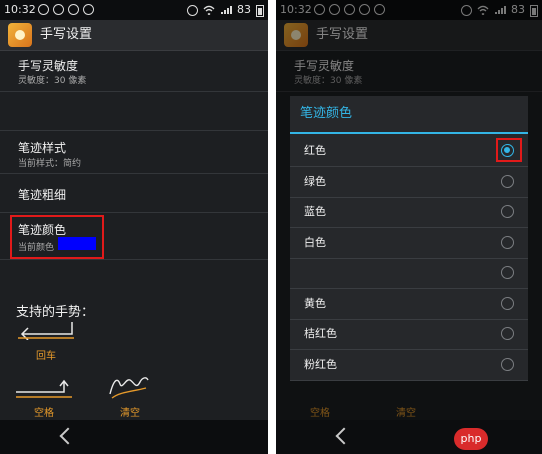  What do you see at coordinates (315, 150) in the screenshot?
I see `color-option-label: 红色` at bounding box center [315, 150].